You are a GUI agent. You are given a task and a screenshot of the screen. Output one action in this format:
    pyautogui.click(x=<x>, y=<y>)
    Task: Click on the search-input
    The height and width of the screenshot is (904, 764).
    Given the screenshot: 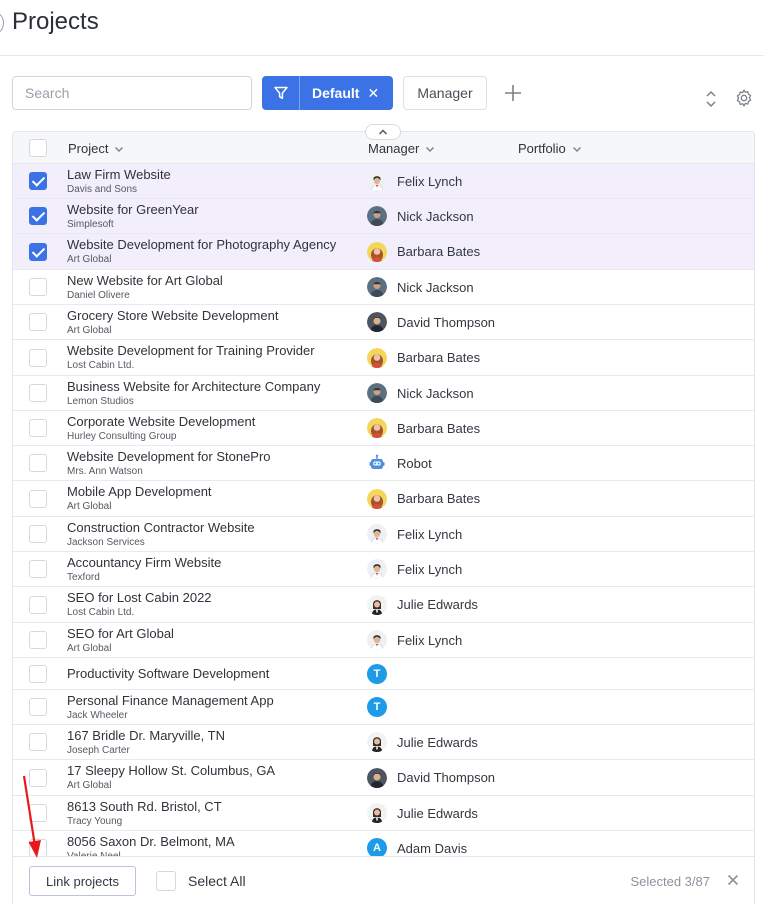 What is the action you would take?
    pyautogui.click(x=132, y=93)
    